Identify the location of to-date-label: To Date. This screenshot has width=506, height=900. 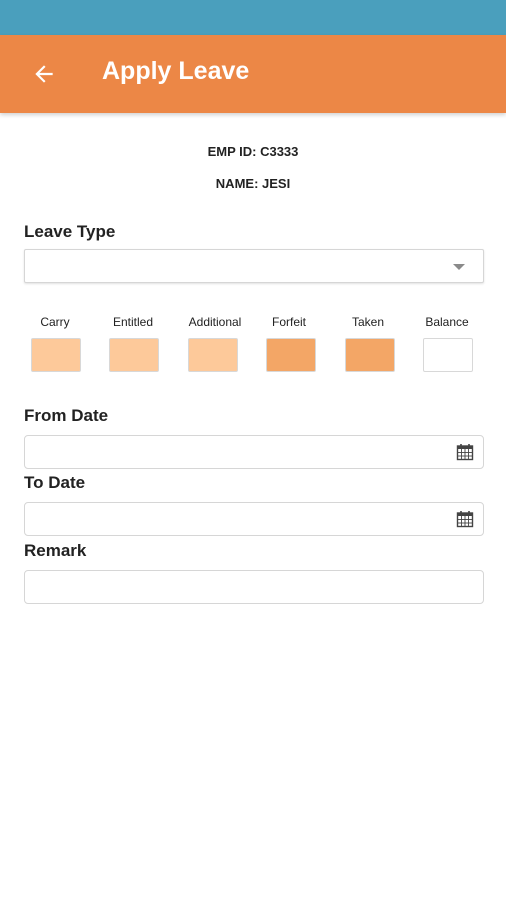
(55, 482).